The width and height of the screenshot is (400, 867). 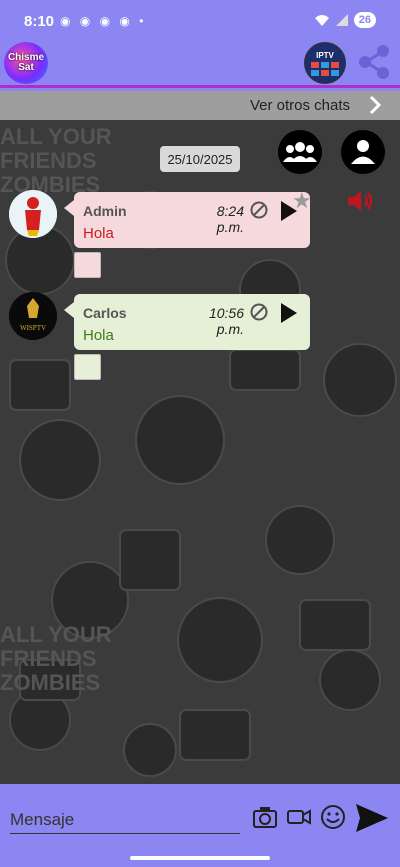 I want to click on input-bar, so click(x=200, y=819).